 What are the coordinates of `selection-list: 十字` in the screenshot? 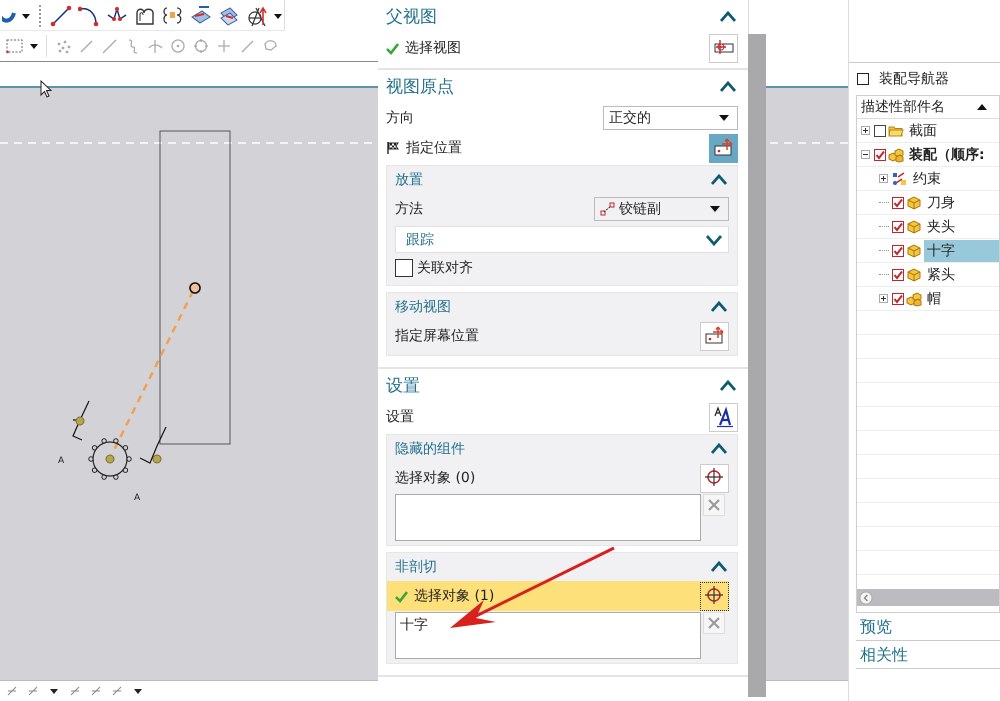 It's located at (548, 635).